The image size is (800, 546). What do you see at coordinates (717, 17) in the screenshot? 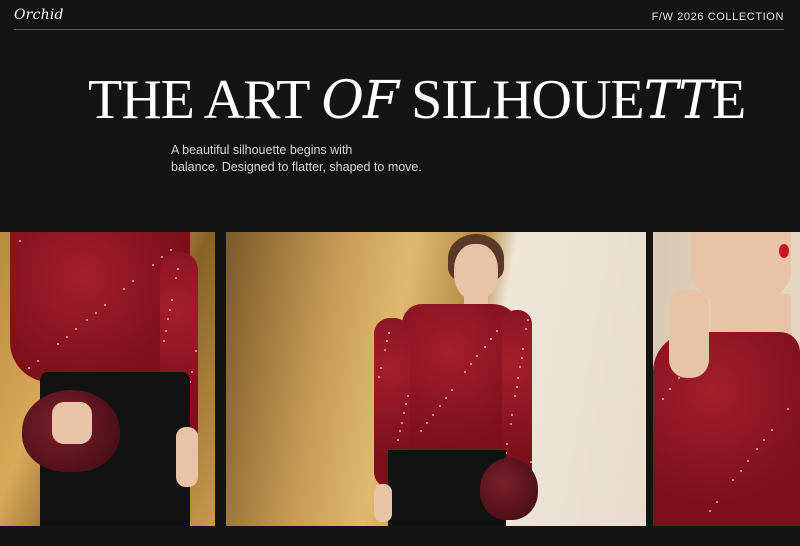
I see `collection-label: F/W 2026 COLLECTION` at bounding box center [717, 17].